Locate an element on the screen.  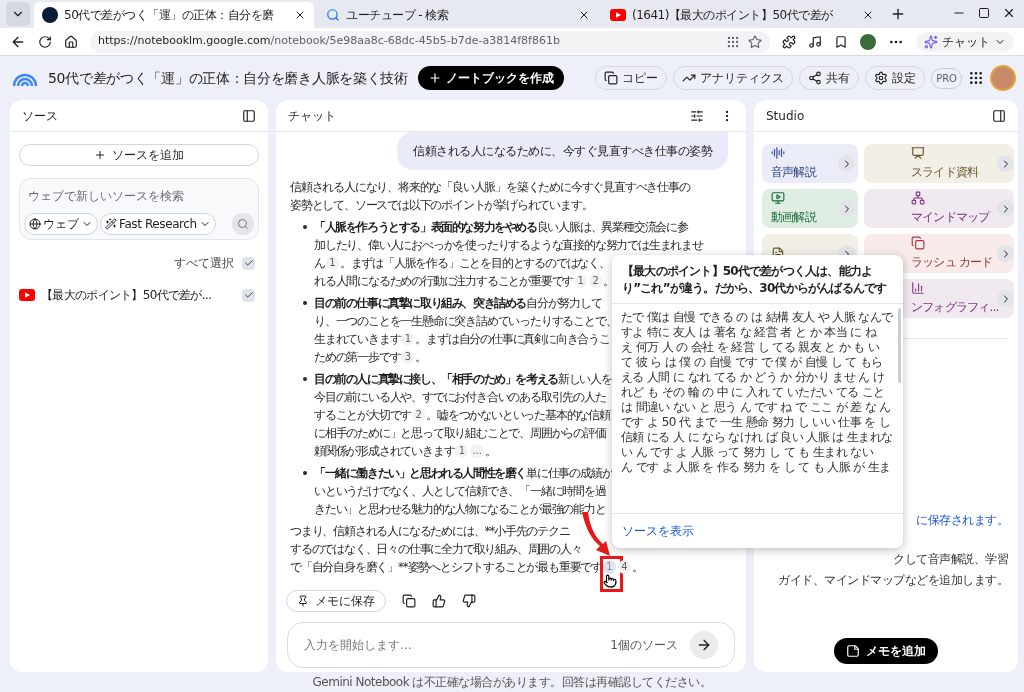
tab-title: (1641)【最大のポイント】50代で差が is located at coordinates (733, 15).